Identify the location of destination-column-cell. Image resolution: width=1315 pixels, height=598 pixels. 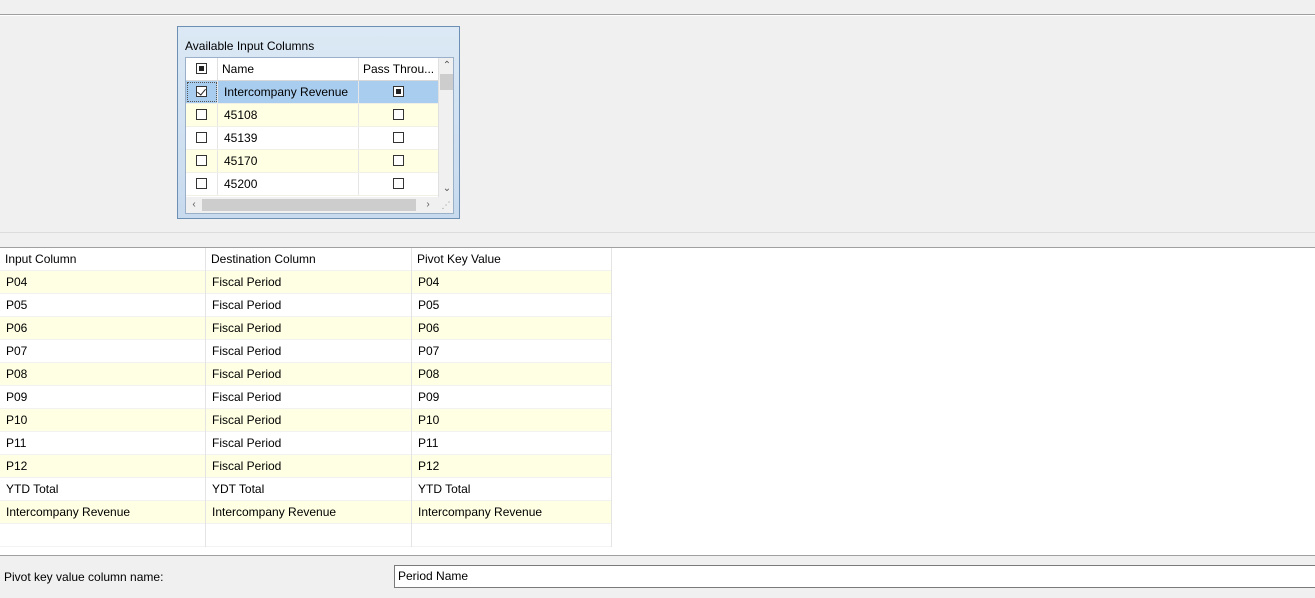
(309, 535).